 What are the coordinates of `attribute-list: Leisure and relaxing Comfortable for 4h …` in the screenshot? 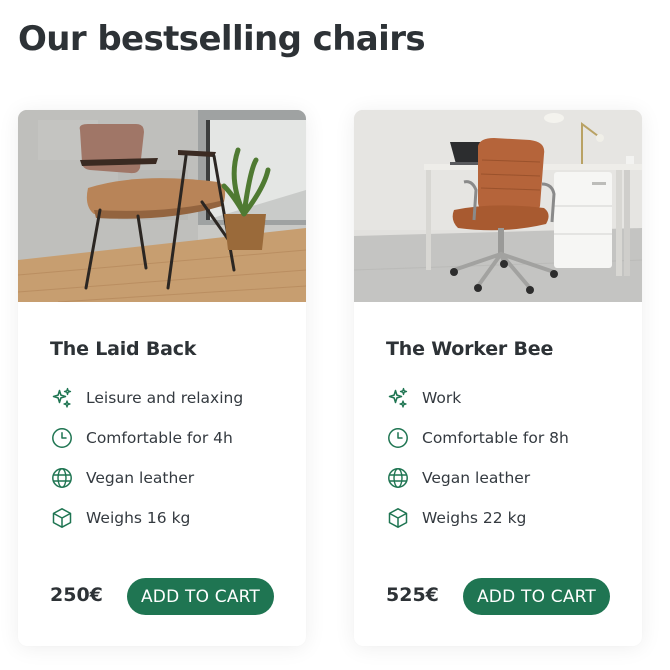 It's located at (146, 466).